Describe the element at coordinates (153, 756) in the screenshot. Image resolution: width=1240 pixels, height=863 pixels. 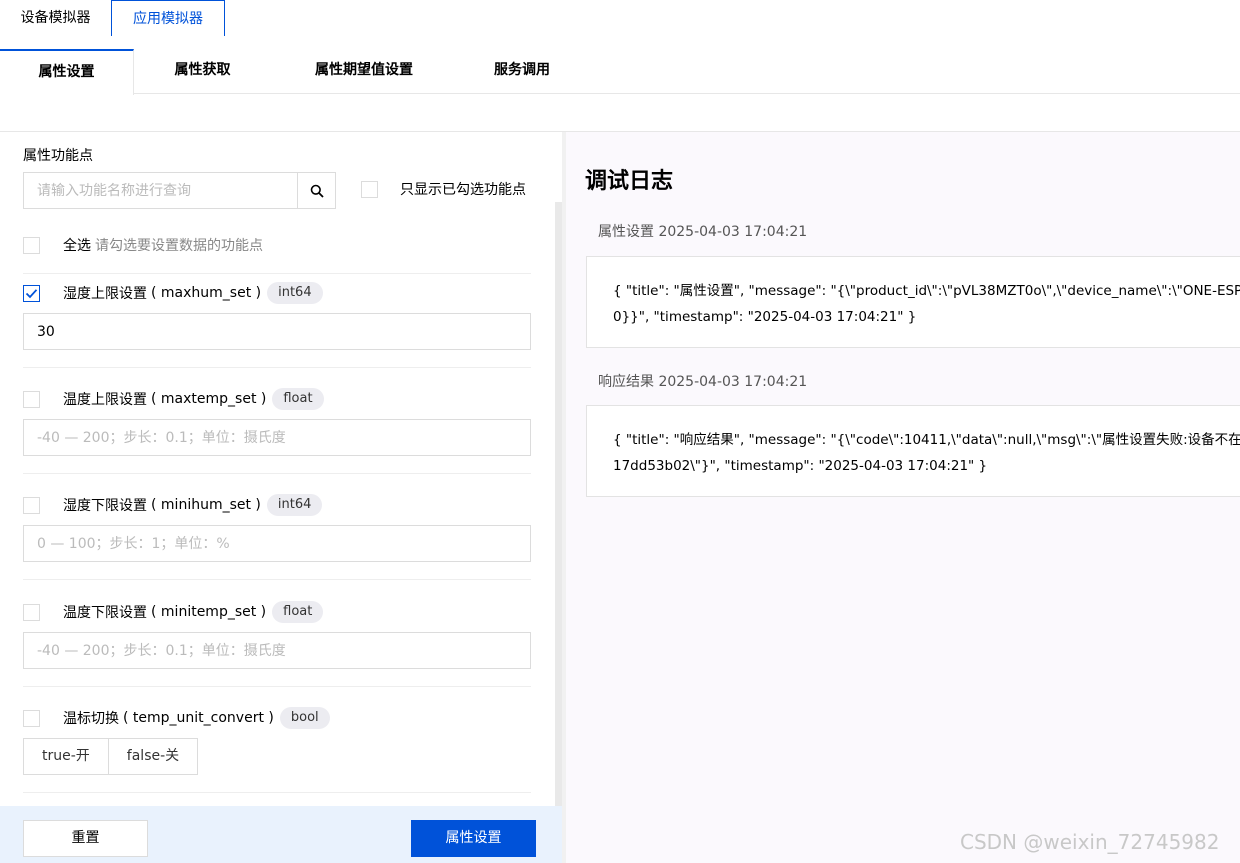
I see `bool-false-option: false-关` at that location.